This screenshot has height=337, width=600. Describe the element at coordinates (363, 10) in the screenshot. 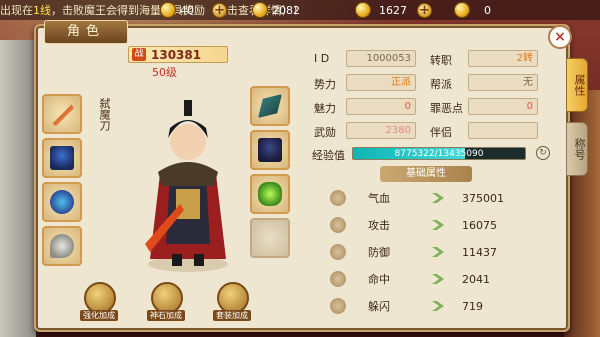

I see `silver-icon` at that location.